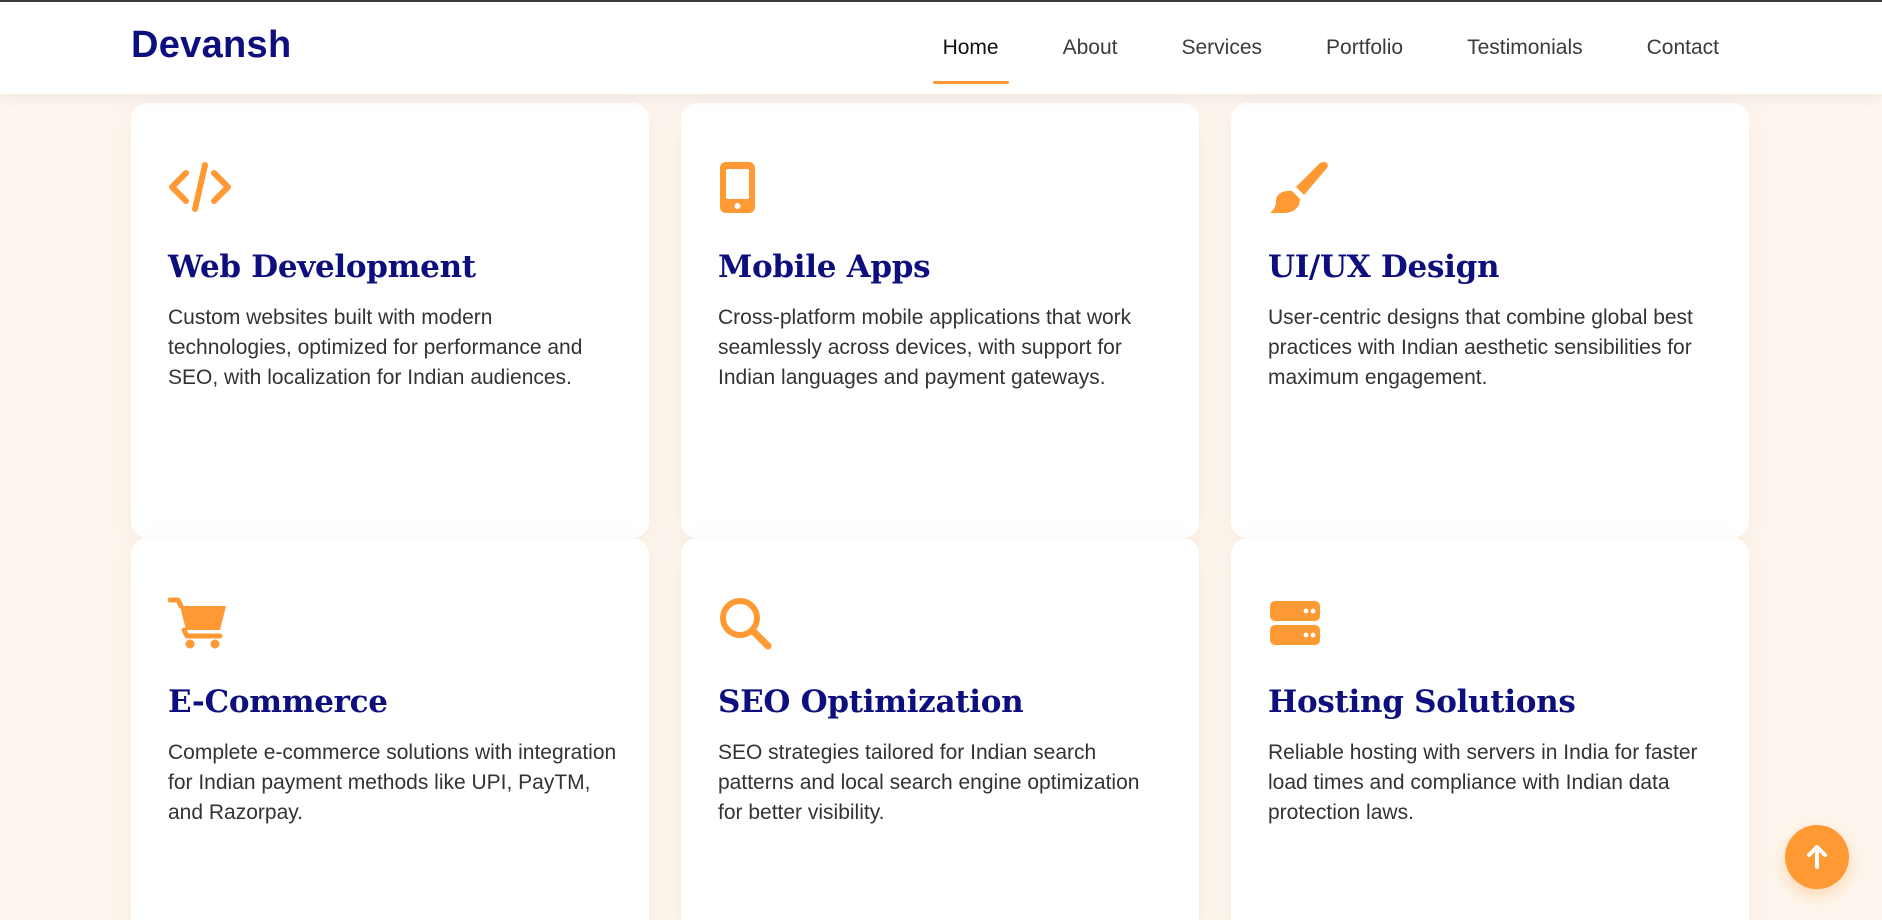 Image resolution: width=1882 pixels, height=920 pixels. What do you see at coordinates (1090, 48) in the screenshot?
I see `nav-about: About` at bounding box center [1090, 48].